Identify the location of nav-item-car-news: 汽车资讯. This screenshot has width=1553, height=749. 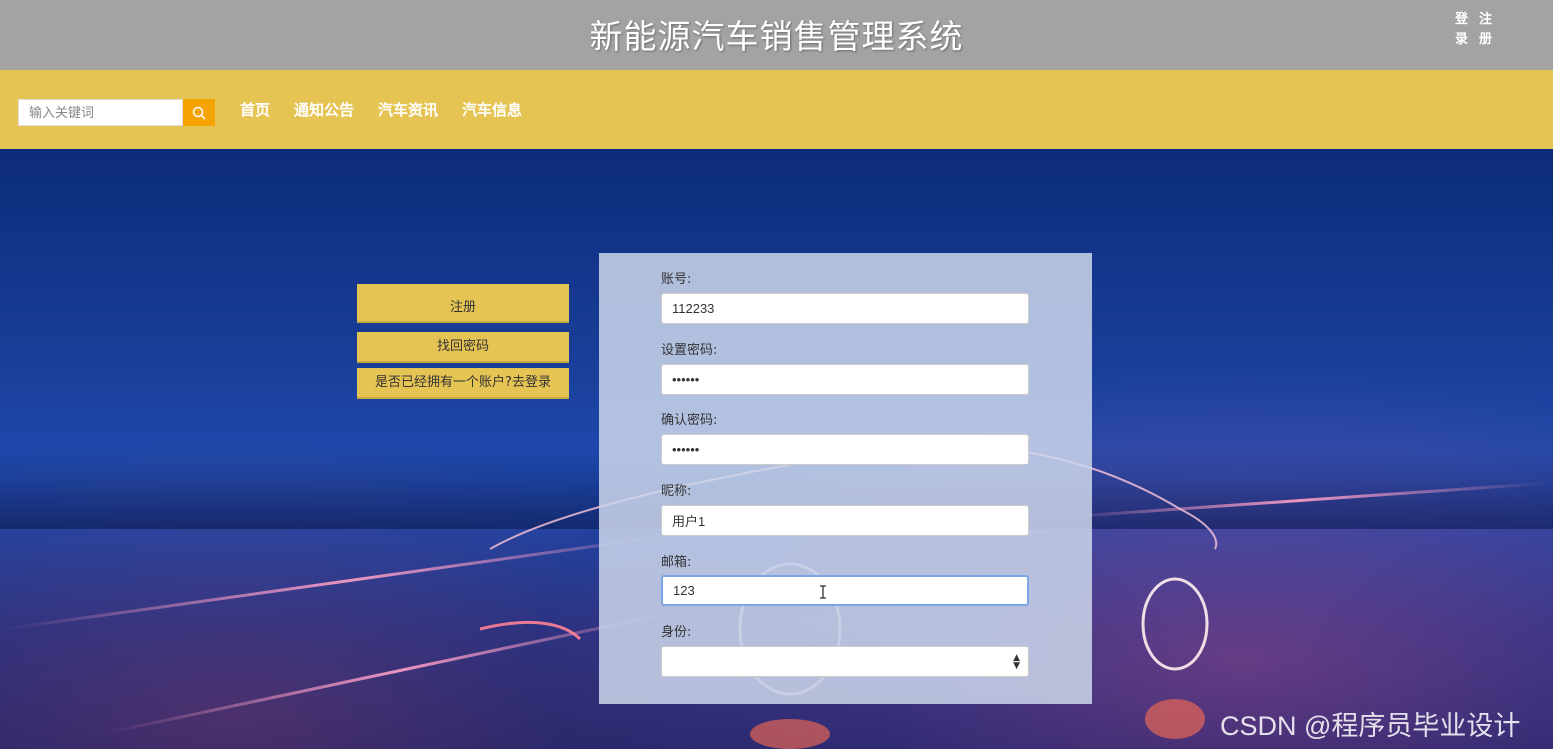
(408, 110).